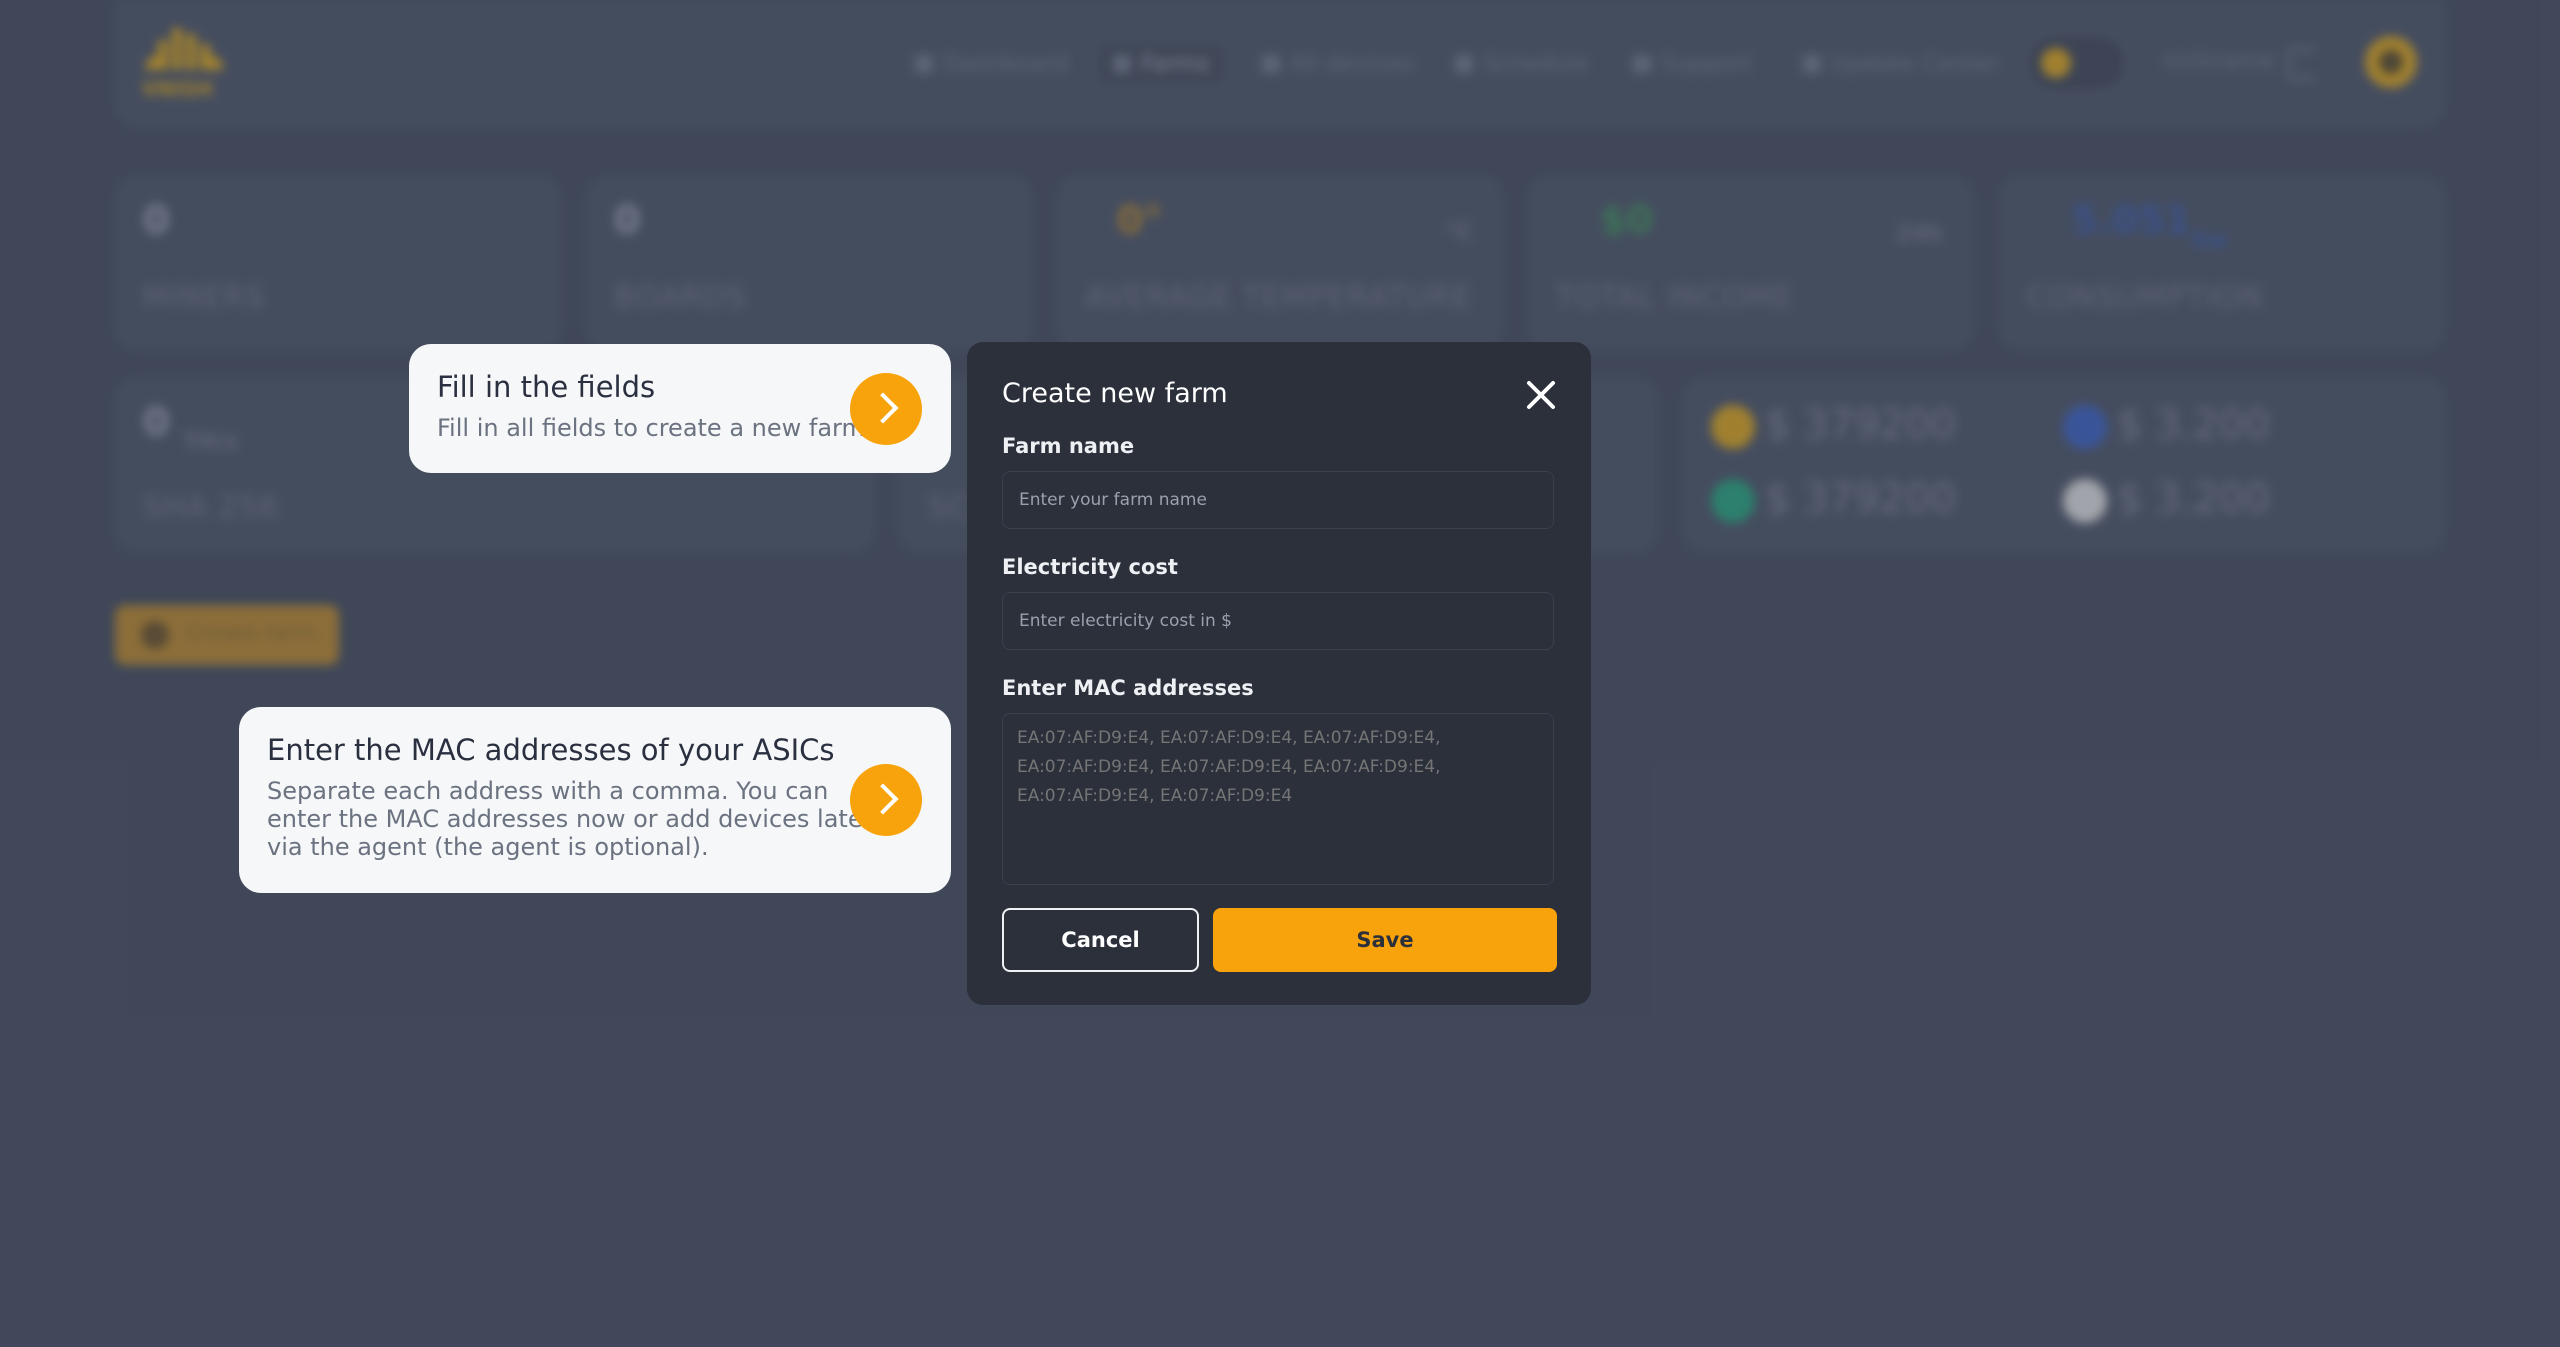 The height and width of the screenshot is (1347, 2560). I want to click on farm-name-label: Farm name, so click(1068, 446).